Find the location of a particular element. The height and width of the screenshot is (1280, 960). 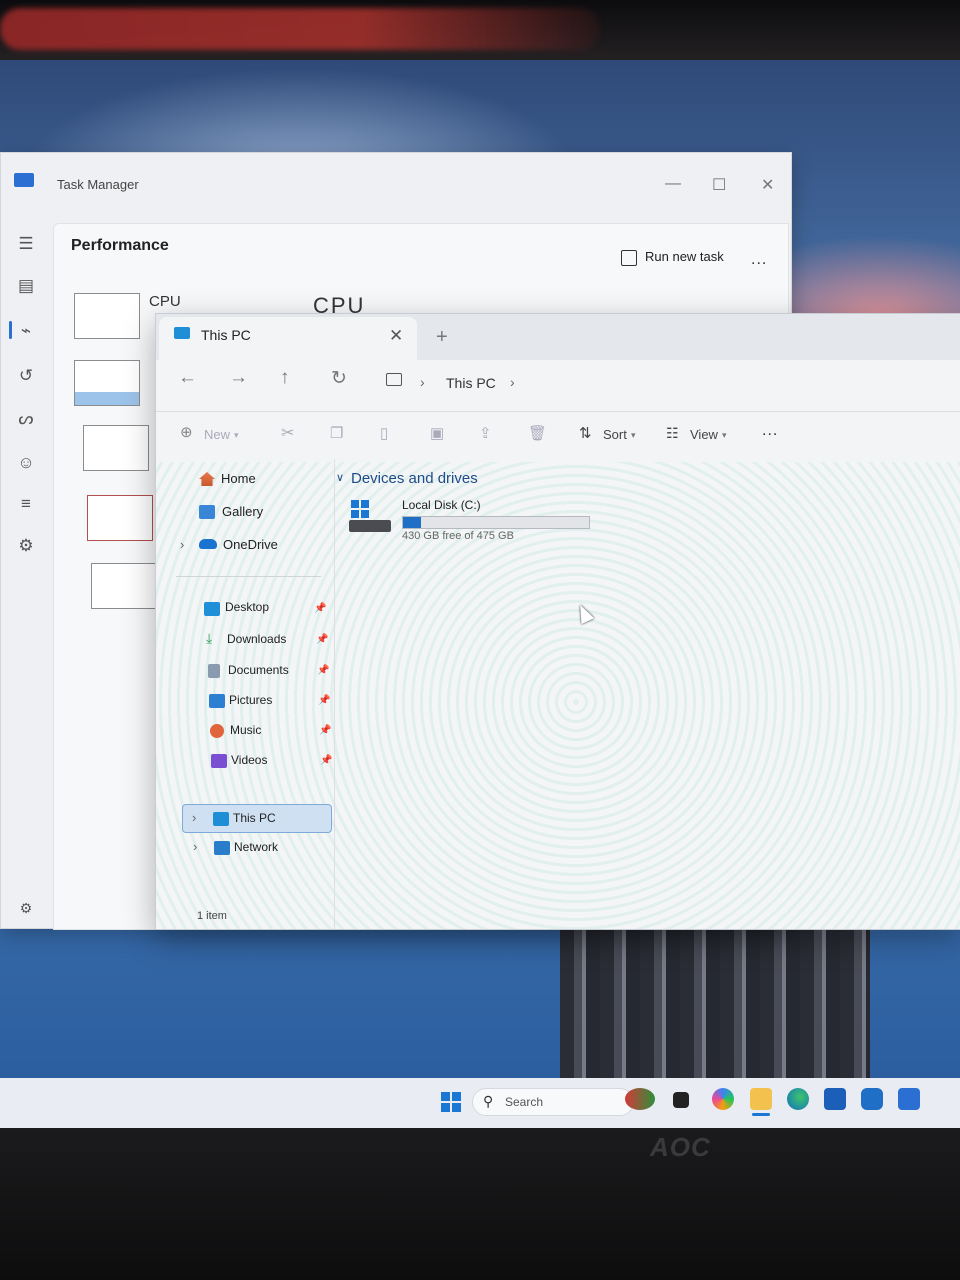

network-icon is located at coordinates (222, 848).